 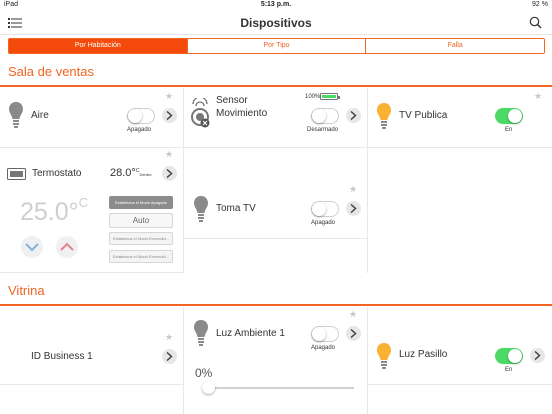 I want to click on toma-tv-details-button, so click(x=353, y=208).